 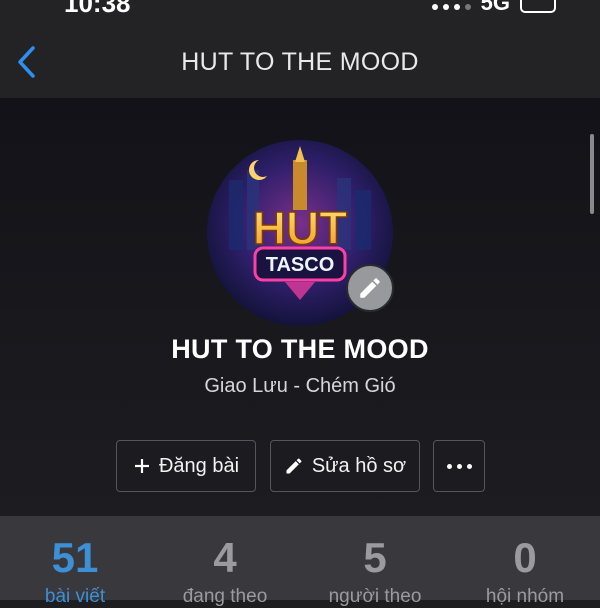 What do you see at coordinates (525, 596) in the screenshot?
I see `stat-label: hội nhóm` at bounding box center [525, 596].